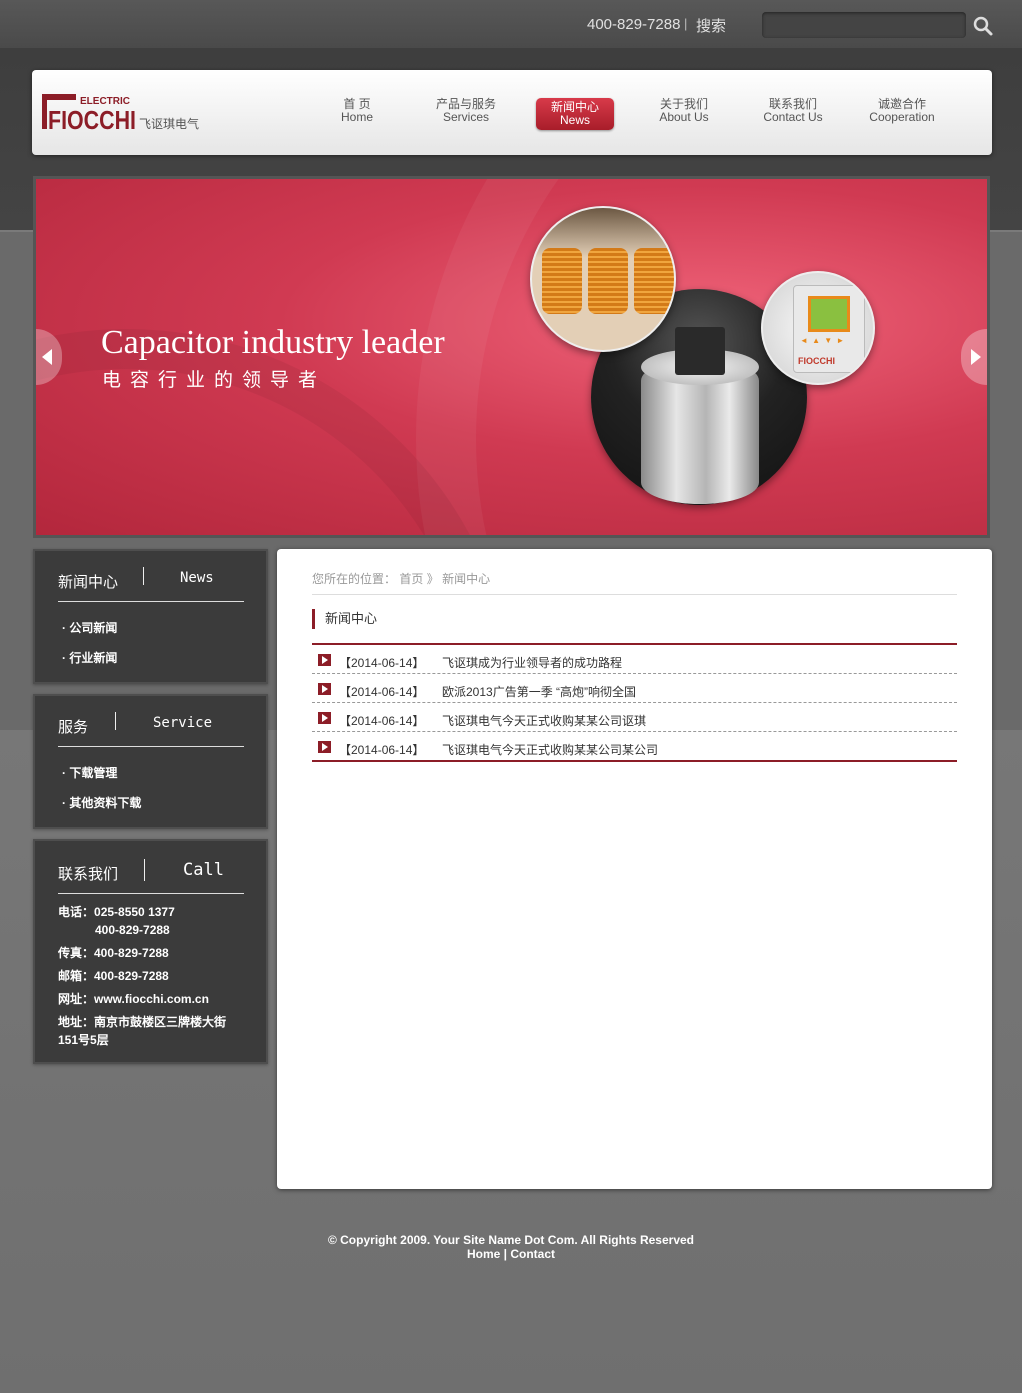 This screenshot has height=1393, width=1022. What do you see at coordinates (134, 912) in the screenshot?
I see `contact-tel-1: 025-8550 1377` at bounding box center [134, 912].